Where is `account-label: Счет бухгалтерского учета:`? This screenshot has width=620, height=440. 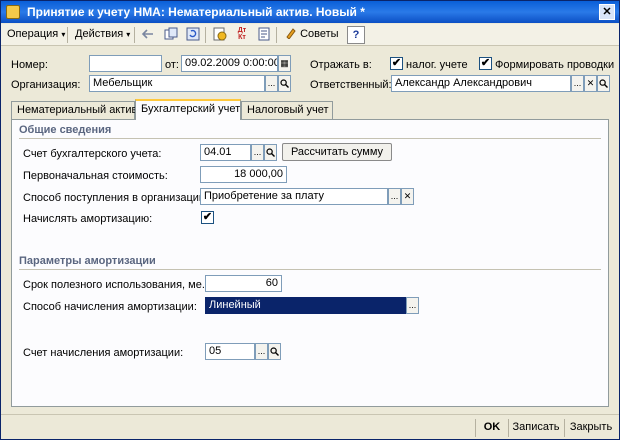
account-label: Счет бухгалтерского учета: is located at coordinates (92, 154).